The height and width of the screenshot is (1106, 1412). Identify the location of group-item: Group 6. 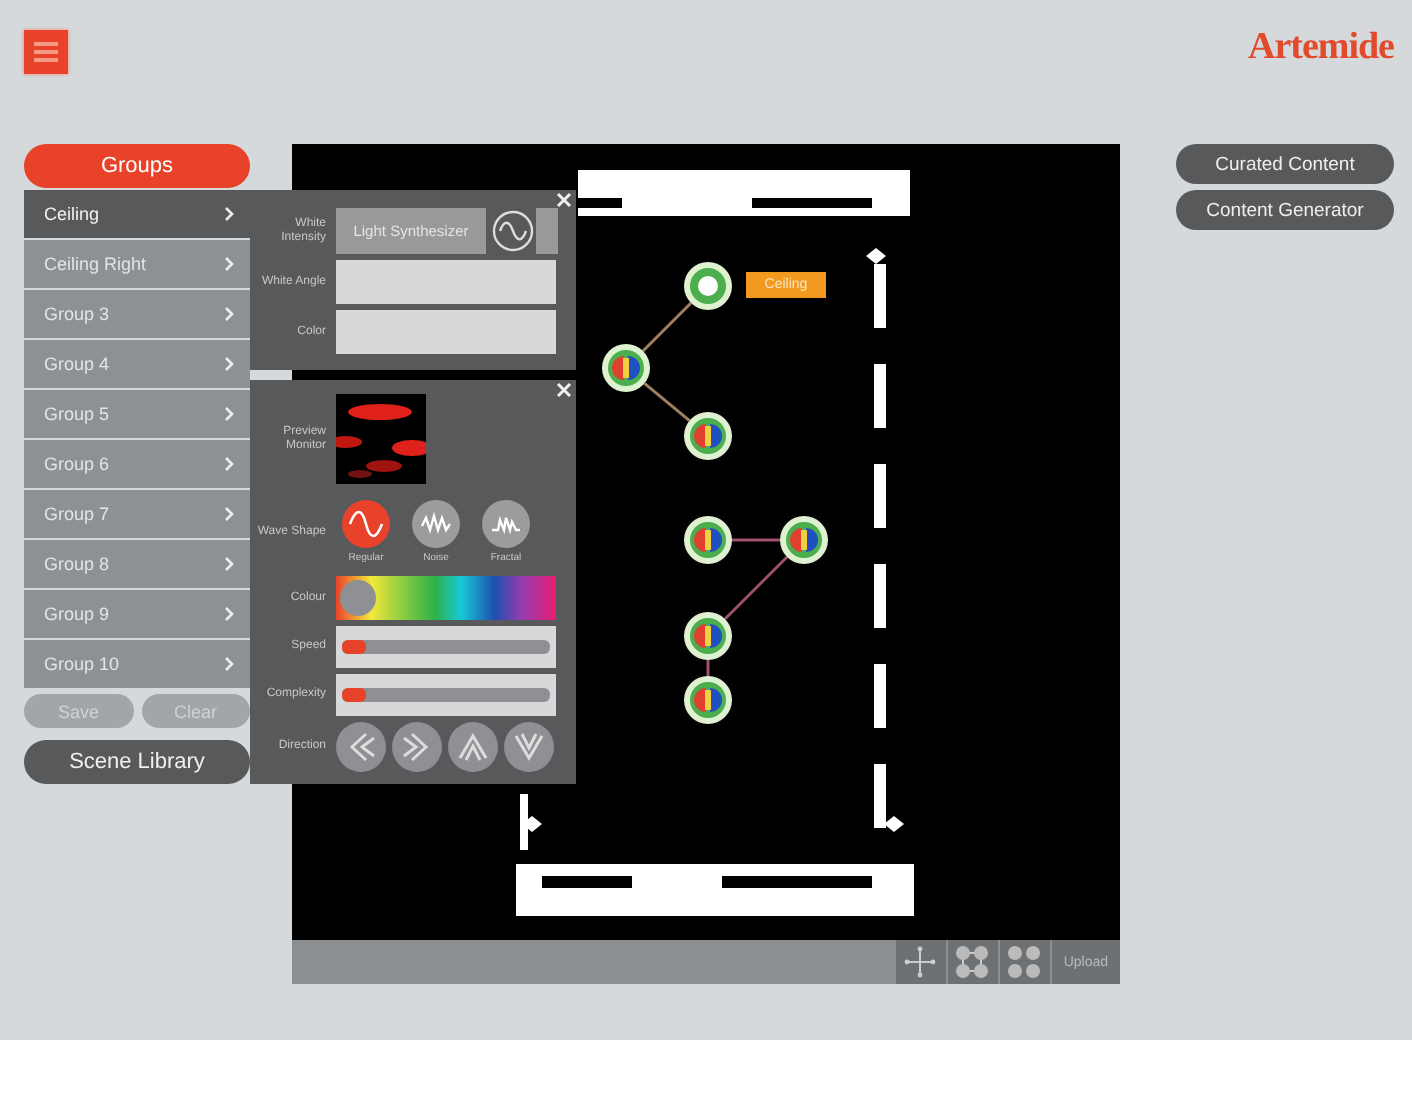
(137, 464).